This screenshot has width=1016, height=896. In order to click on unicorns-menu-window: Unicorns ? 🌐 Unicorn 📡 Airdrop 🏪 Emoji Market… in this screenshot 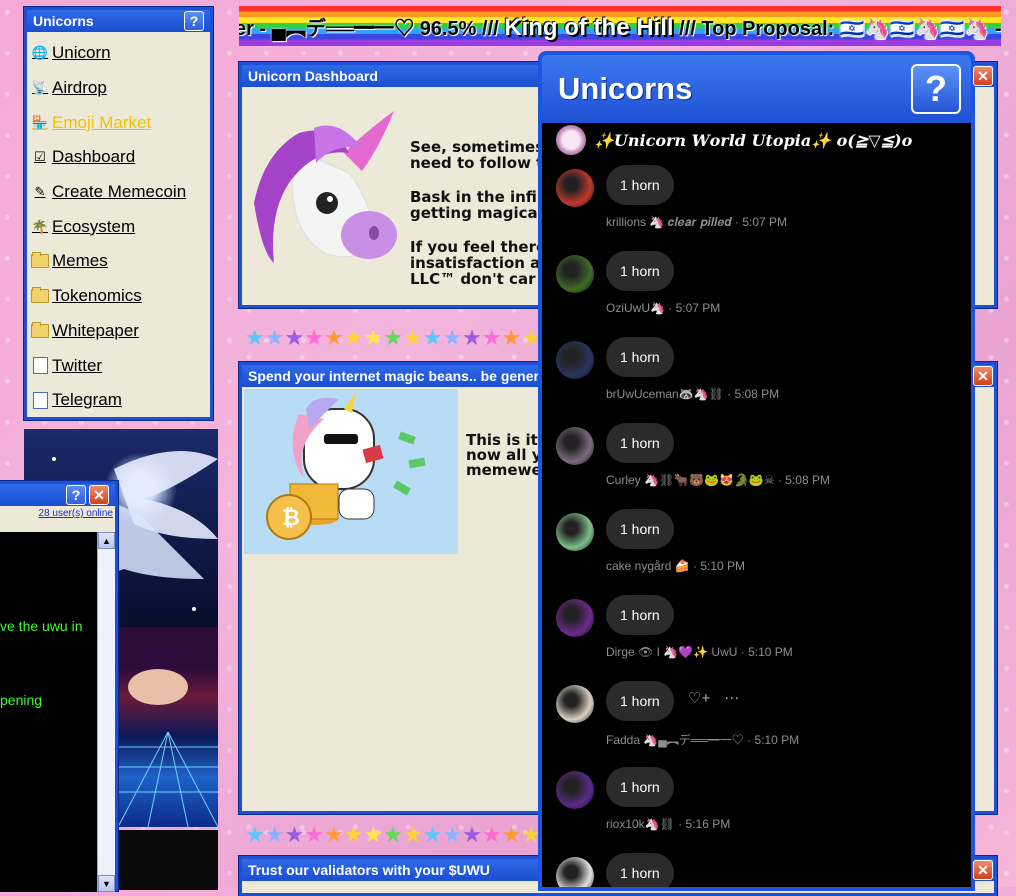, I will do `click(118, 213)`.